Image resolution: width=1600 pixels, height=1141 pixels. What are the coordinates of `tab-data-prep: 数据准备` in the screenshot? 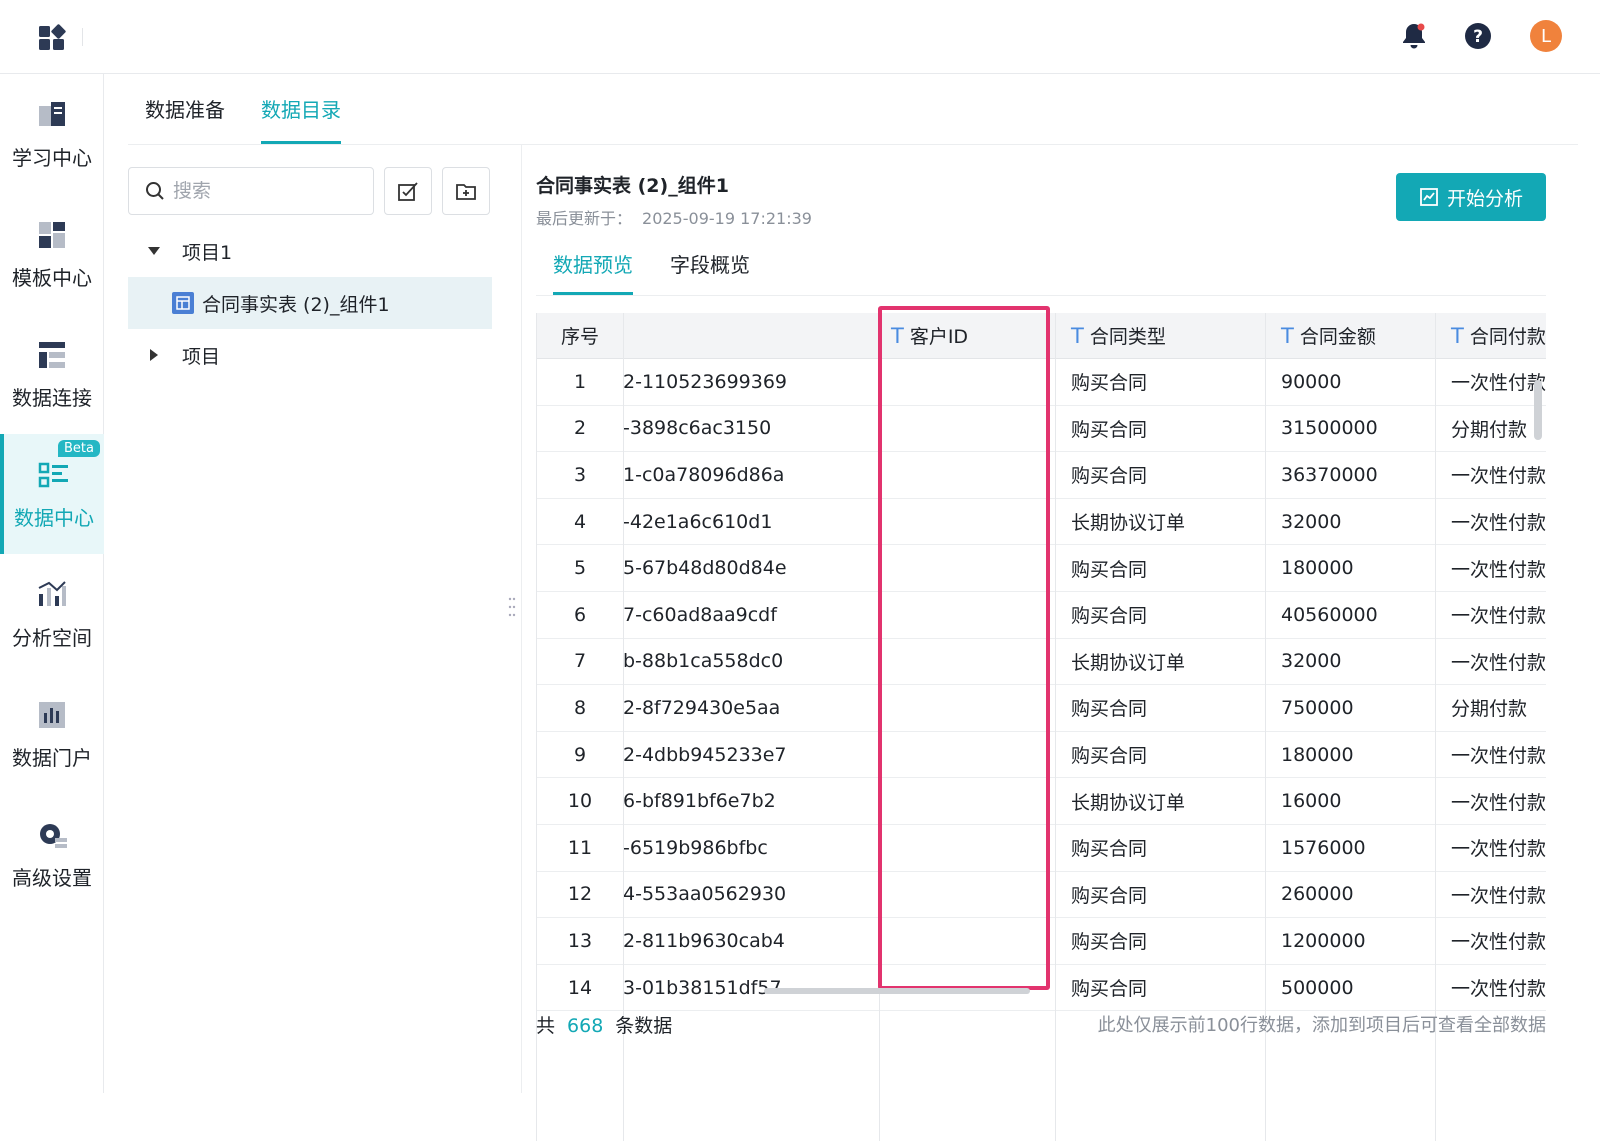 It's located at (185, 119).